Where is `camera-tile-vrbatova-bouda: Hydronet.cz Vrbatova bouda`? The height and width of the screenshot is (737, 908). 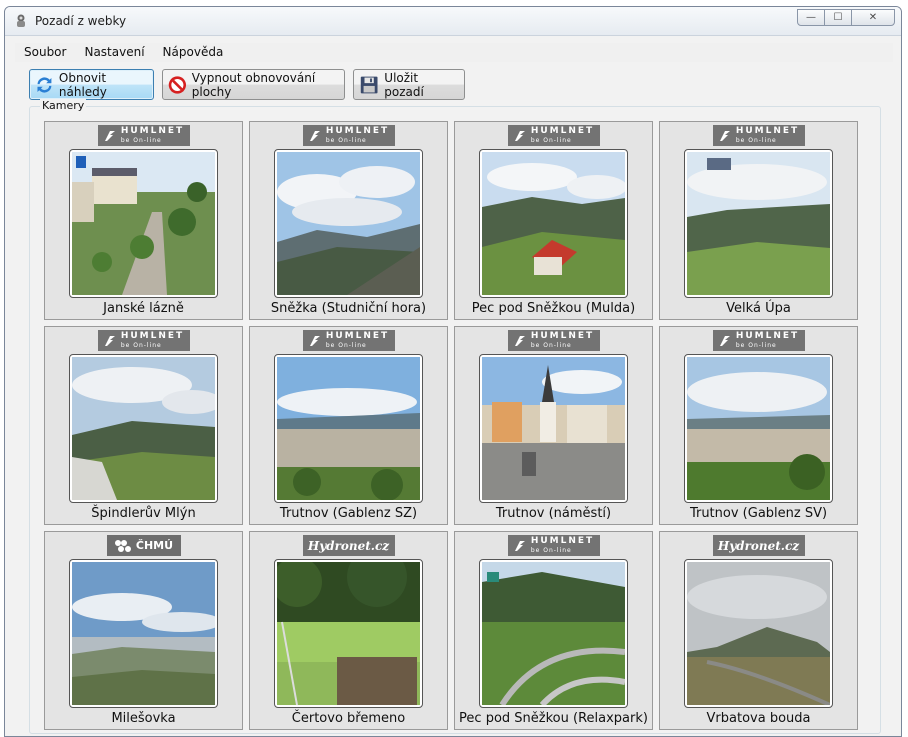
camera-tile-vrbatova-bouda: Hydronet.cz Vrbatova bouda is located at coordinates (758, 630).